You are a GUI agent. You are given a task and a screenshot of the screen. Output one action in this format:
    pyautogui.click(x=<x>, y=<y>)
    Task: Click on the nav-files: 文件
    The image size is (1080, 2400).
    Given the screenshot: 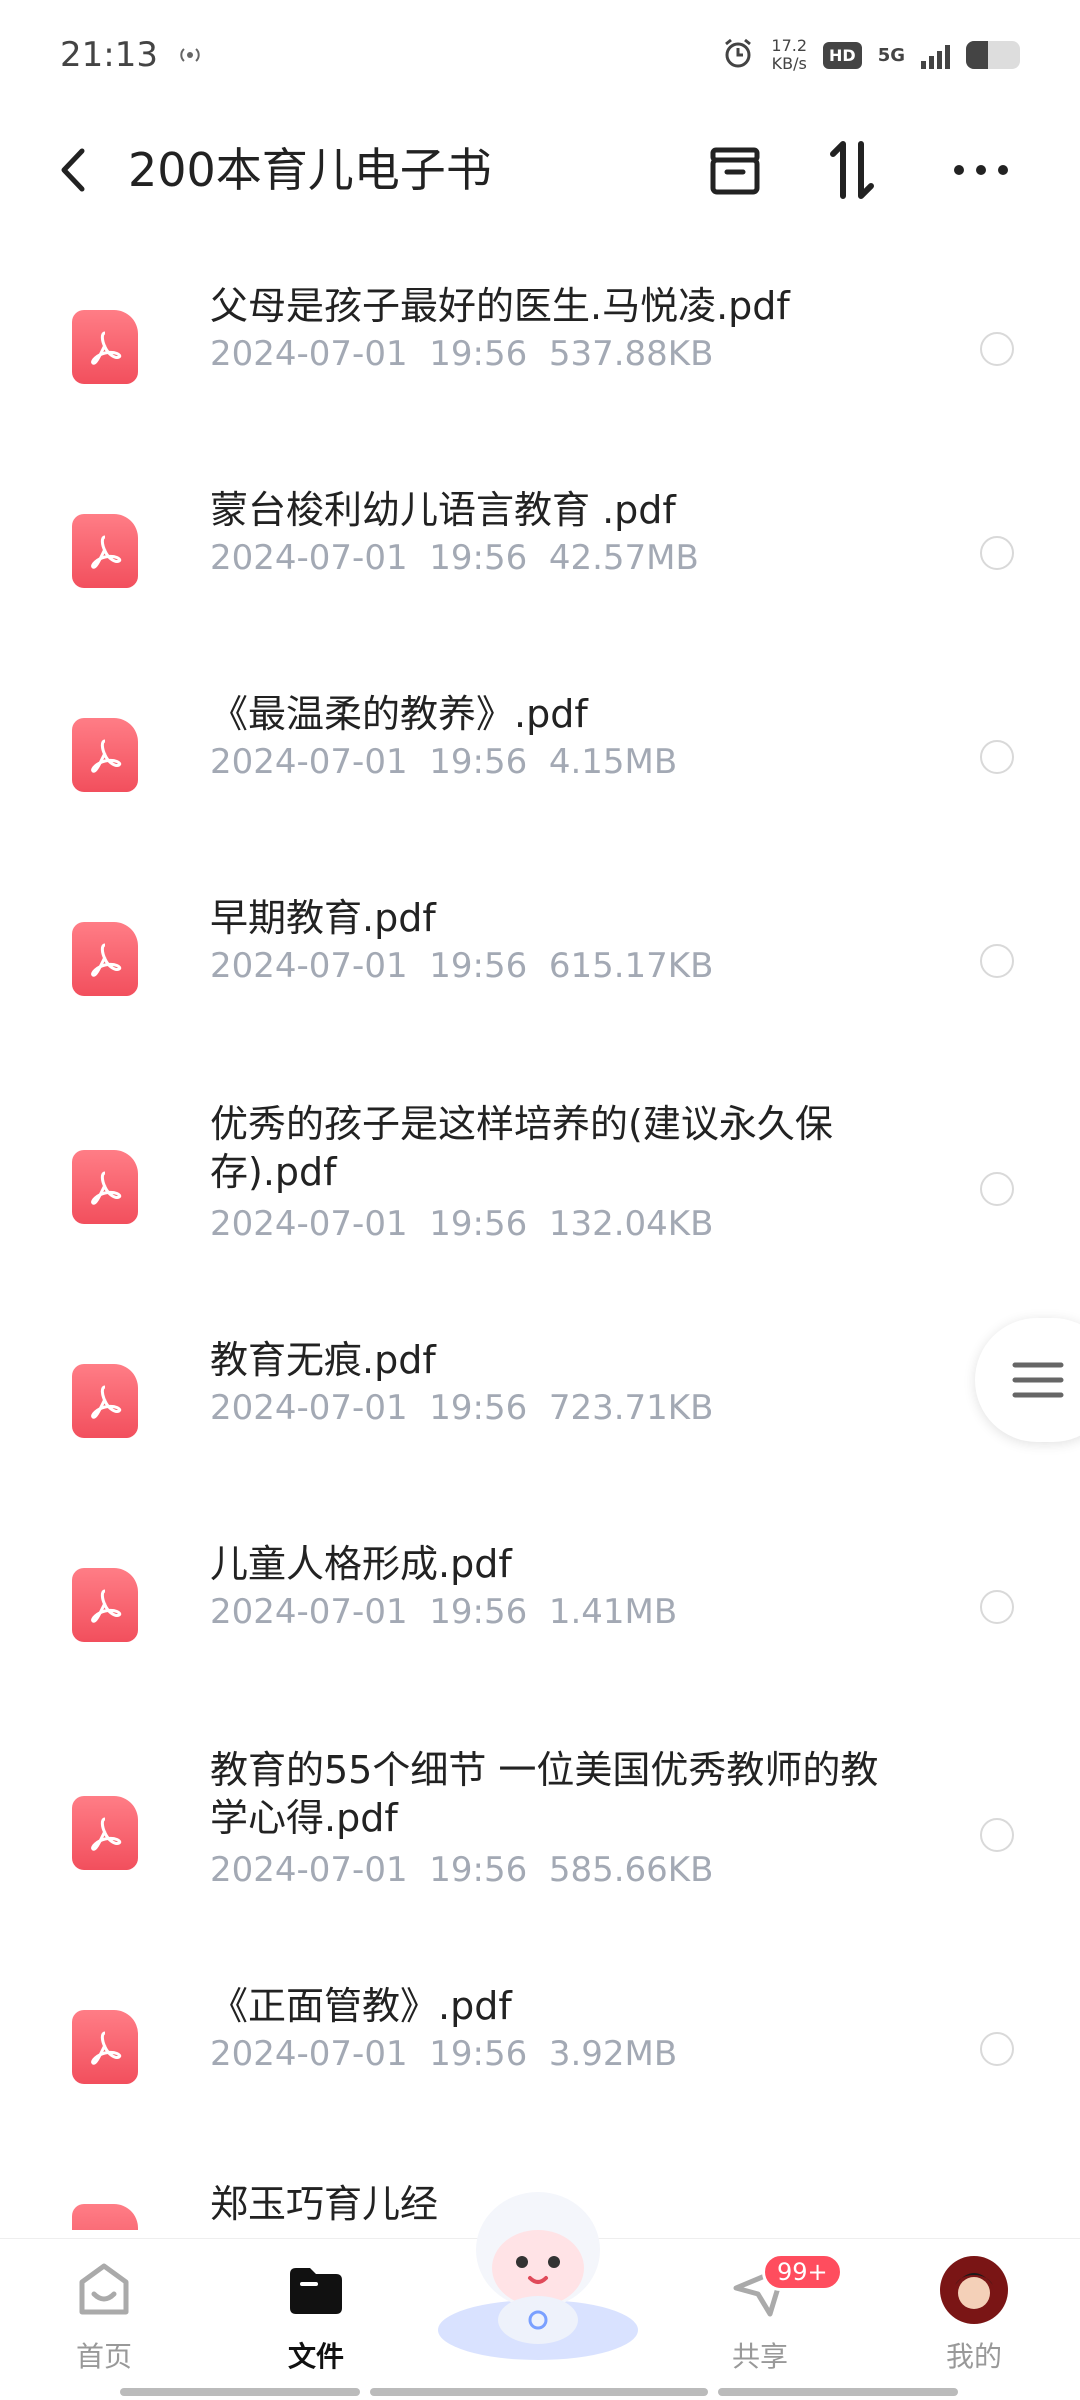 What is the action you would take?
    pyautogui.click(x=316, y=2315)
    